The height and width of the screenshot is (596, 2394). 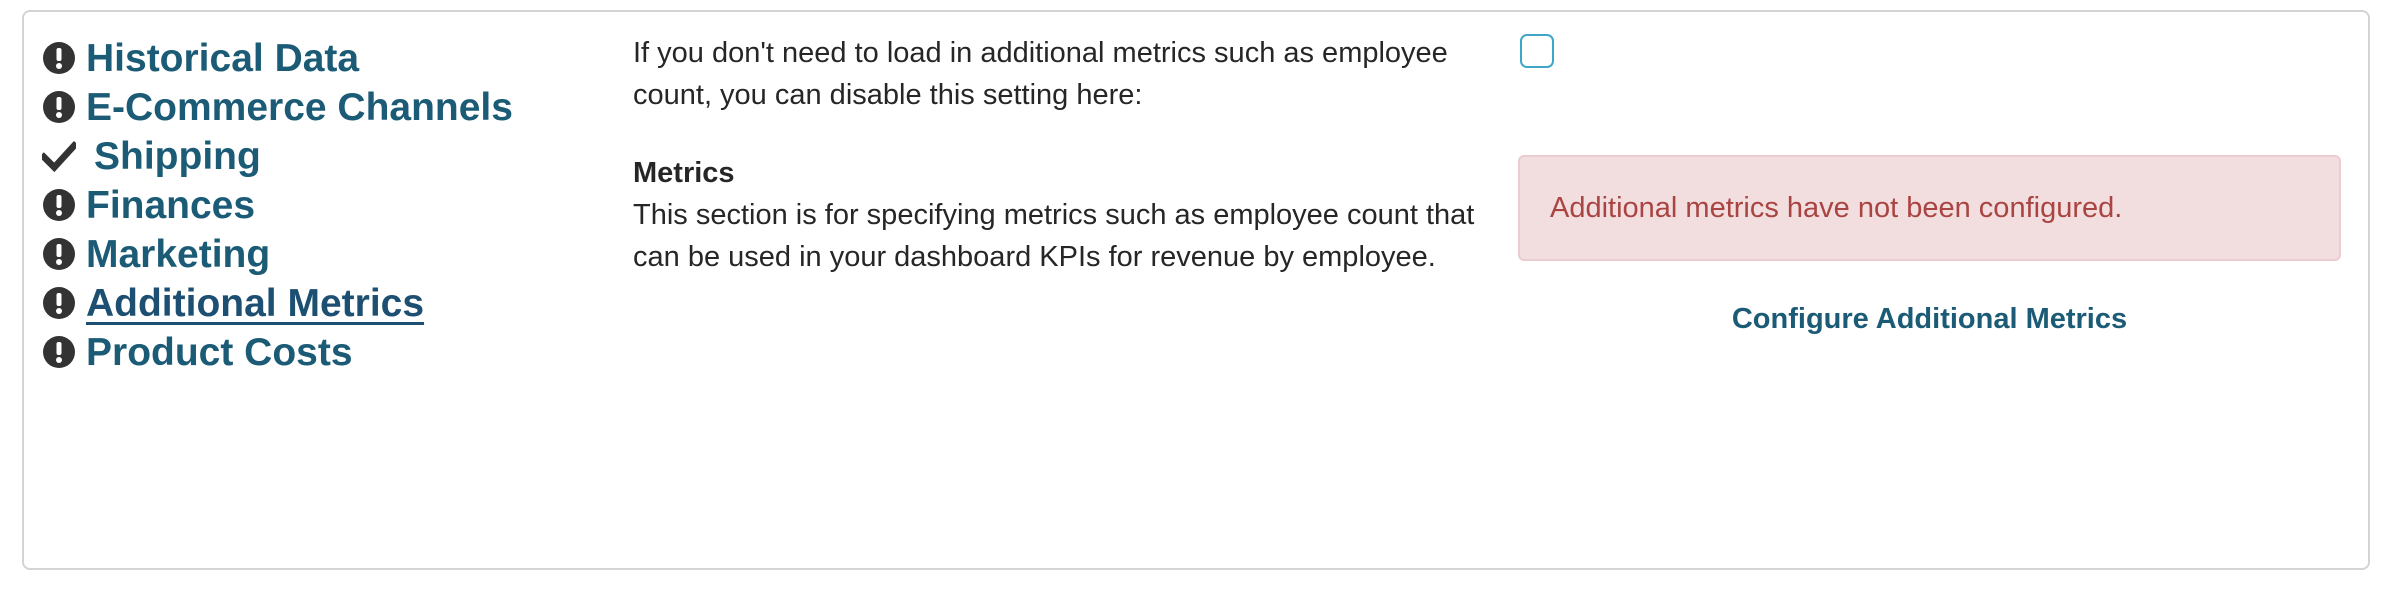 I want to click on checkmark-icon, so click(x=59, y=156).